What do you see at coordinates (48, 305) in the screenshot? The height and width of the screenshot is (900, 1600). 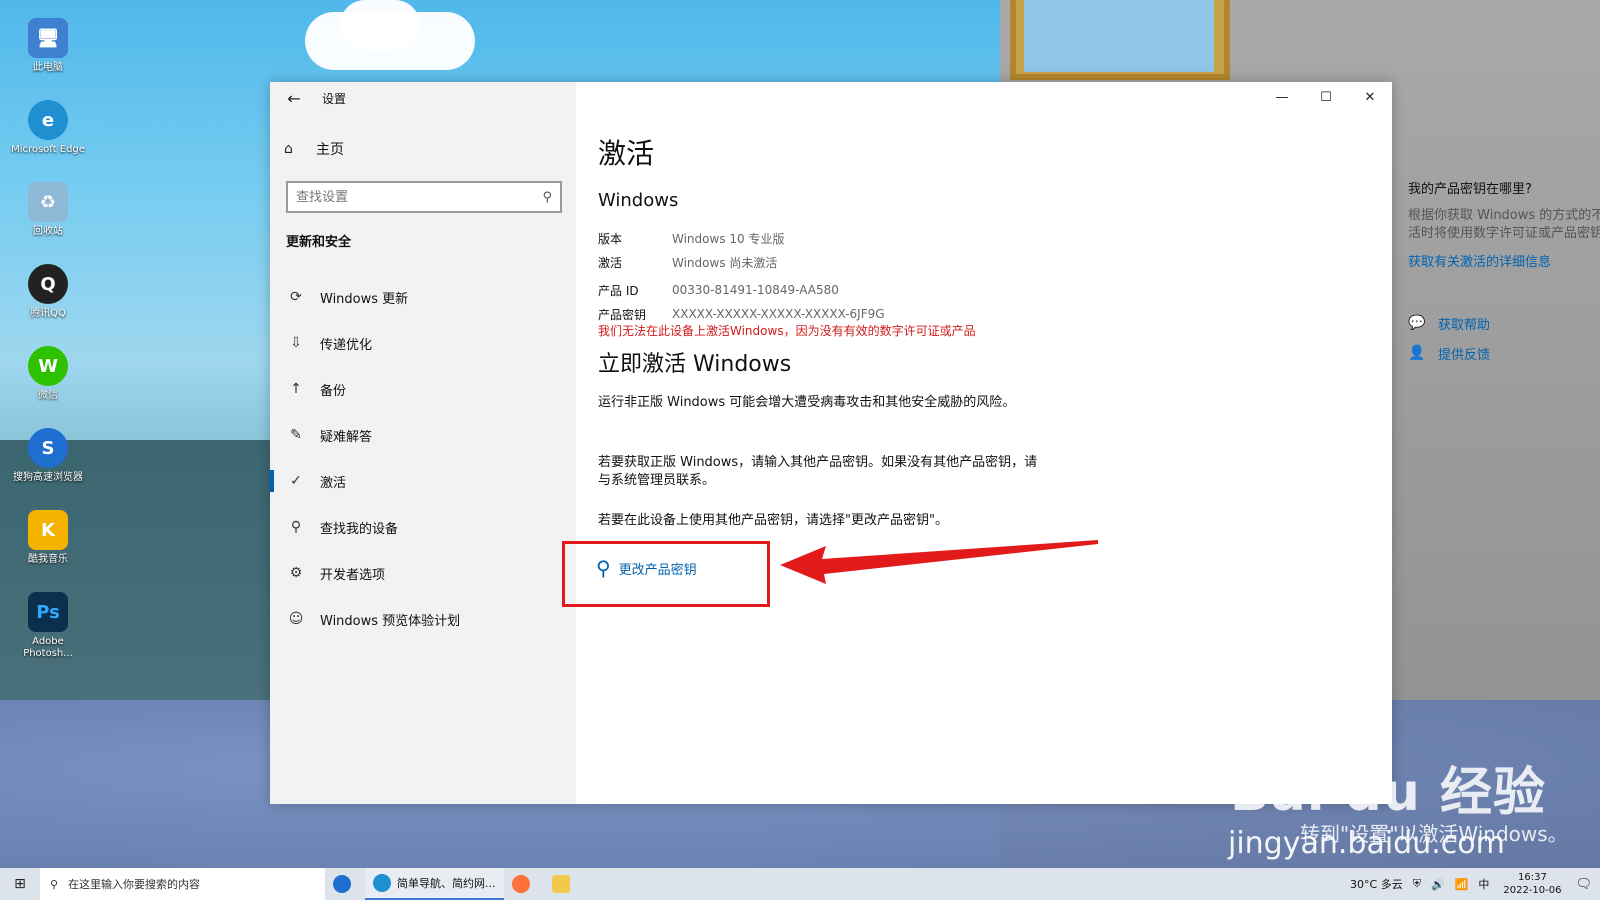 I see `desktop-icon-qq: Q 腾讯QQ` at bounding box center [48, 305].